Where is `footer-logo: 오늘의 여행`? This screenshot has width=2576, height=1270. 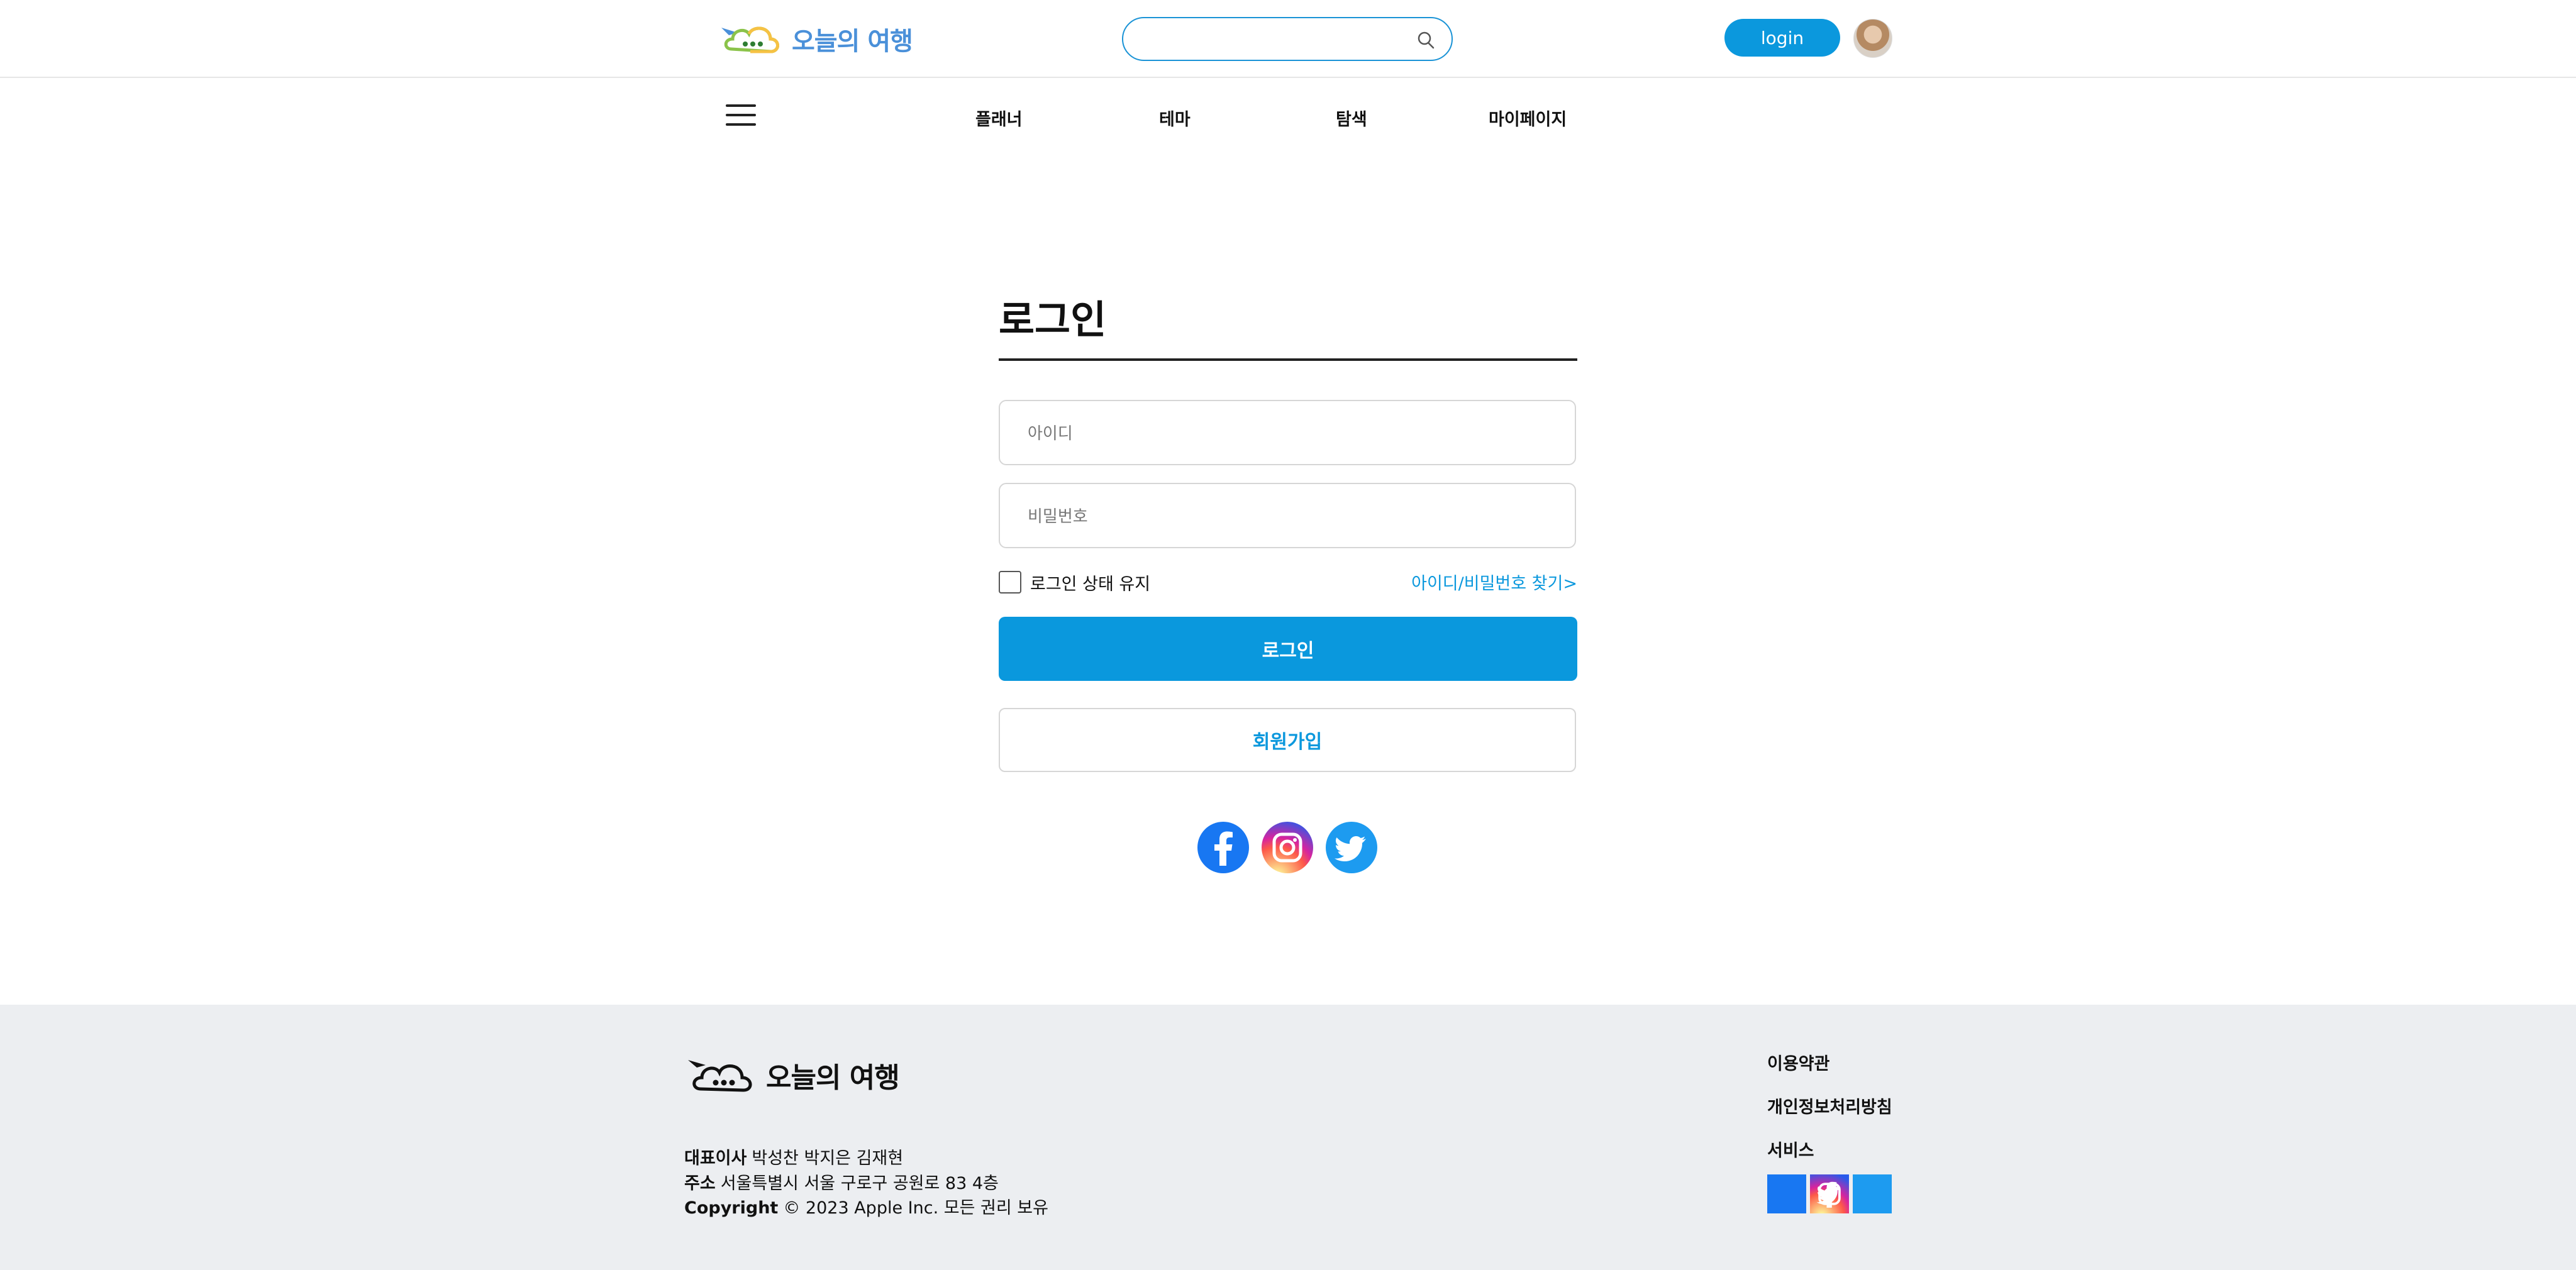 footer-logo: 오늘의 여행 is located at coordinates (792, 1075).